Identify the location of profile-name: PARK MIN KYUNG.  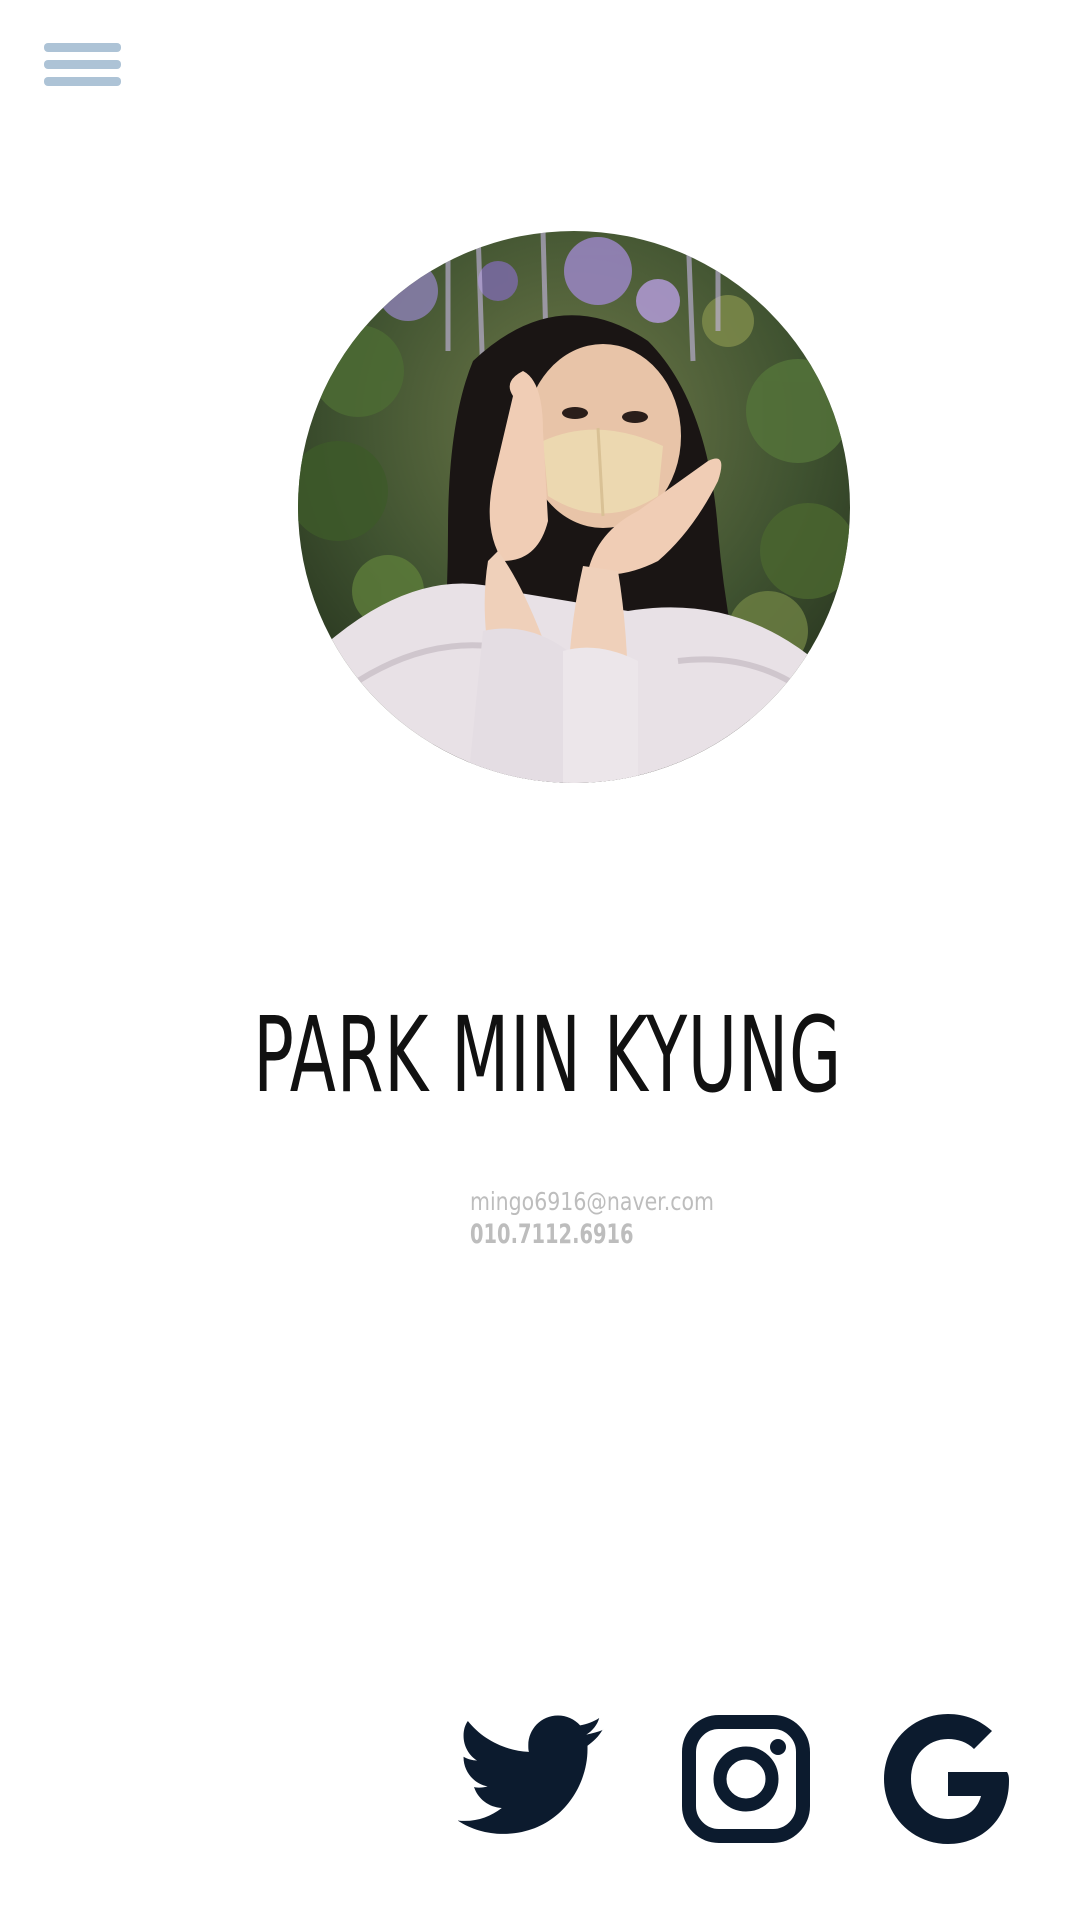
(547, 1055).